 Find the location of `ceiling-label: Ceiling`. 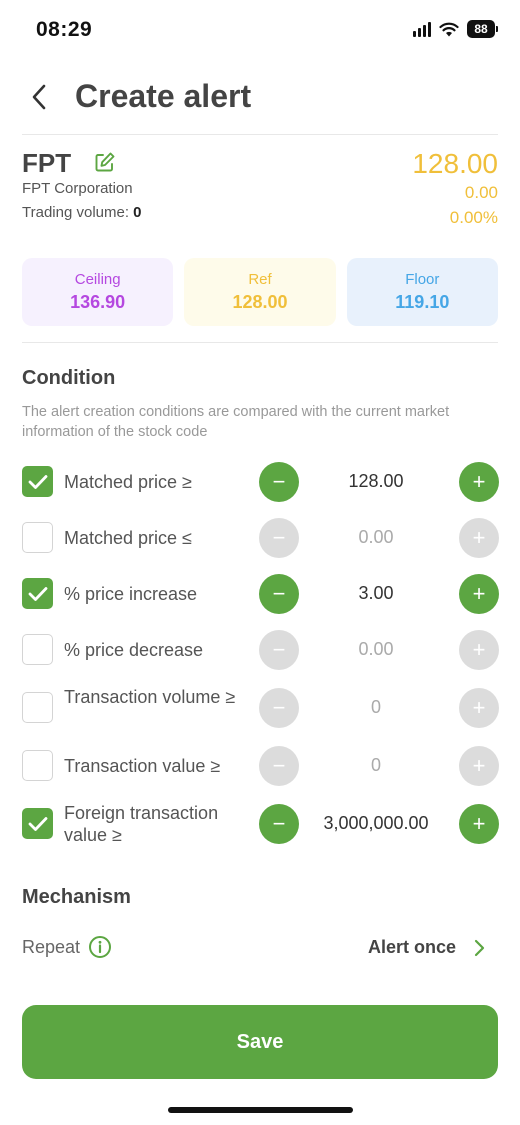

ceiling-label: Ceiling is located at coordinates (97, 279).